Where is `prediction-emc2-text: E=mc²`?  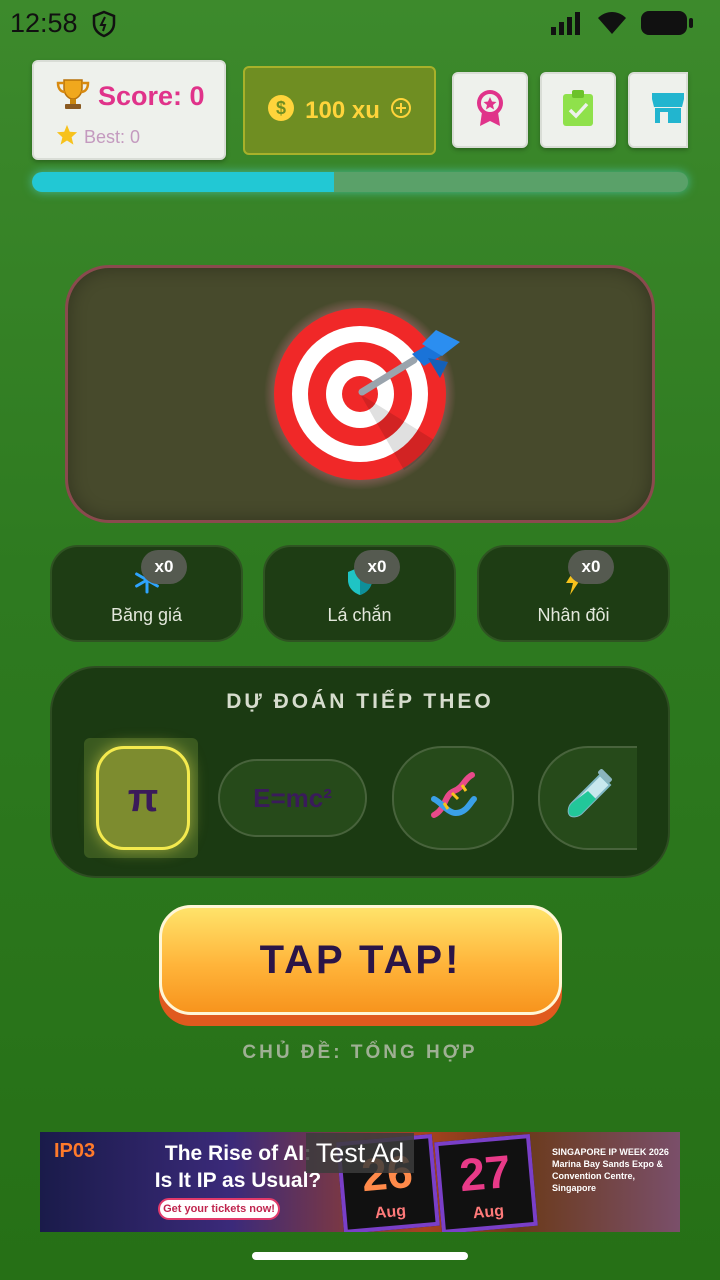
prediction-emc2-text: E=mc² is located at coordinates (292, 797).